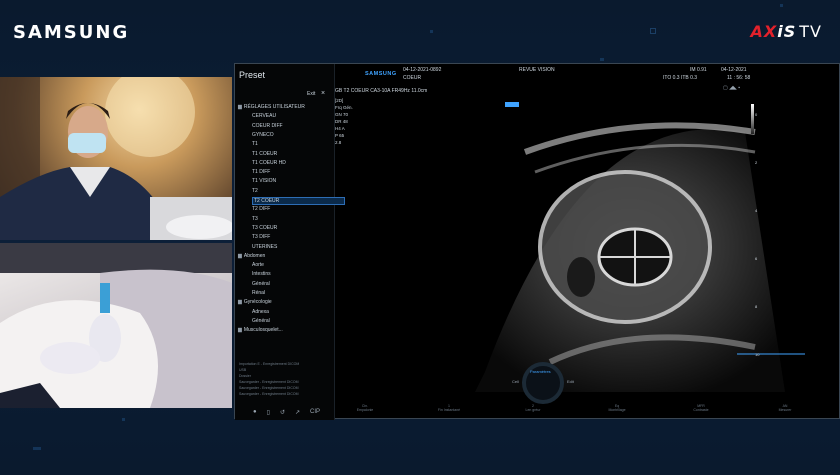 Image resolution: width=840 pixels, height=475 pixels. What do you see at coordinates (264, 228) in the screenshot?
I see `preset-item: T3 COEUR` at bounding box center [264, 228].